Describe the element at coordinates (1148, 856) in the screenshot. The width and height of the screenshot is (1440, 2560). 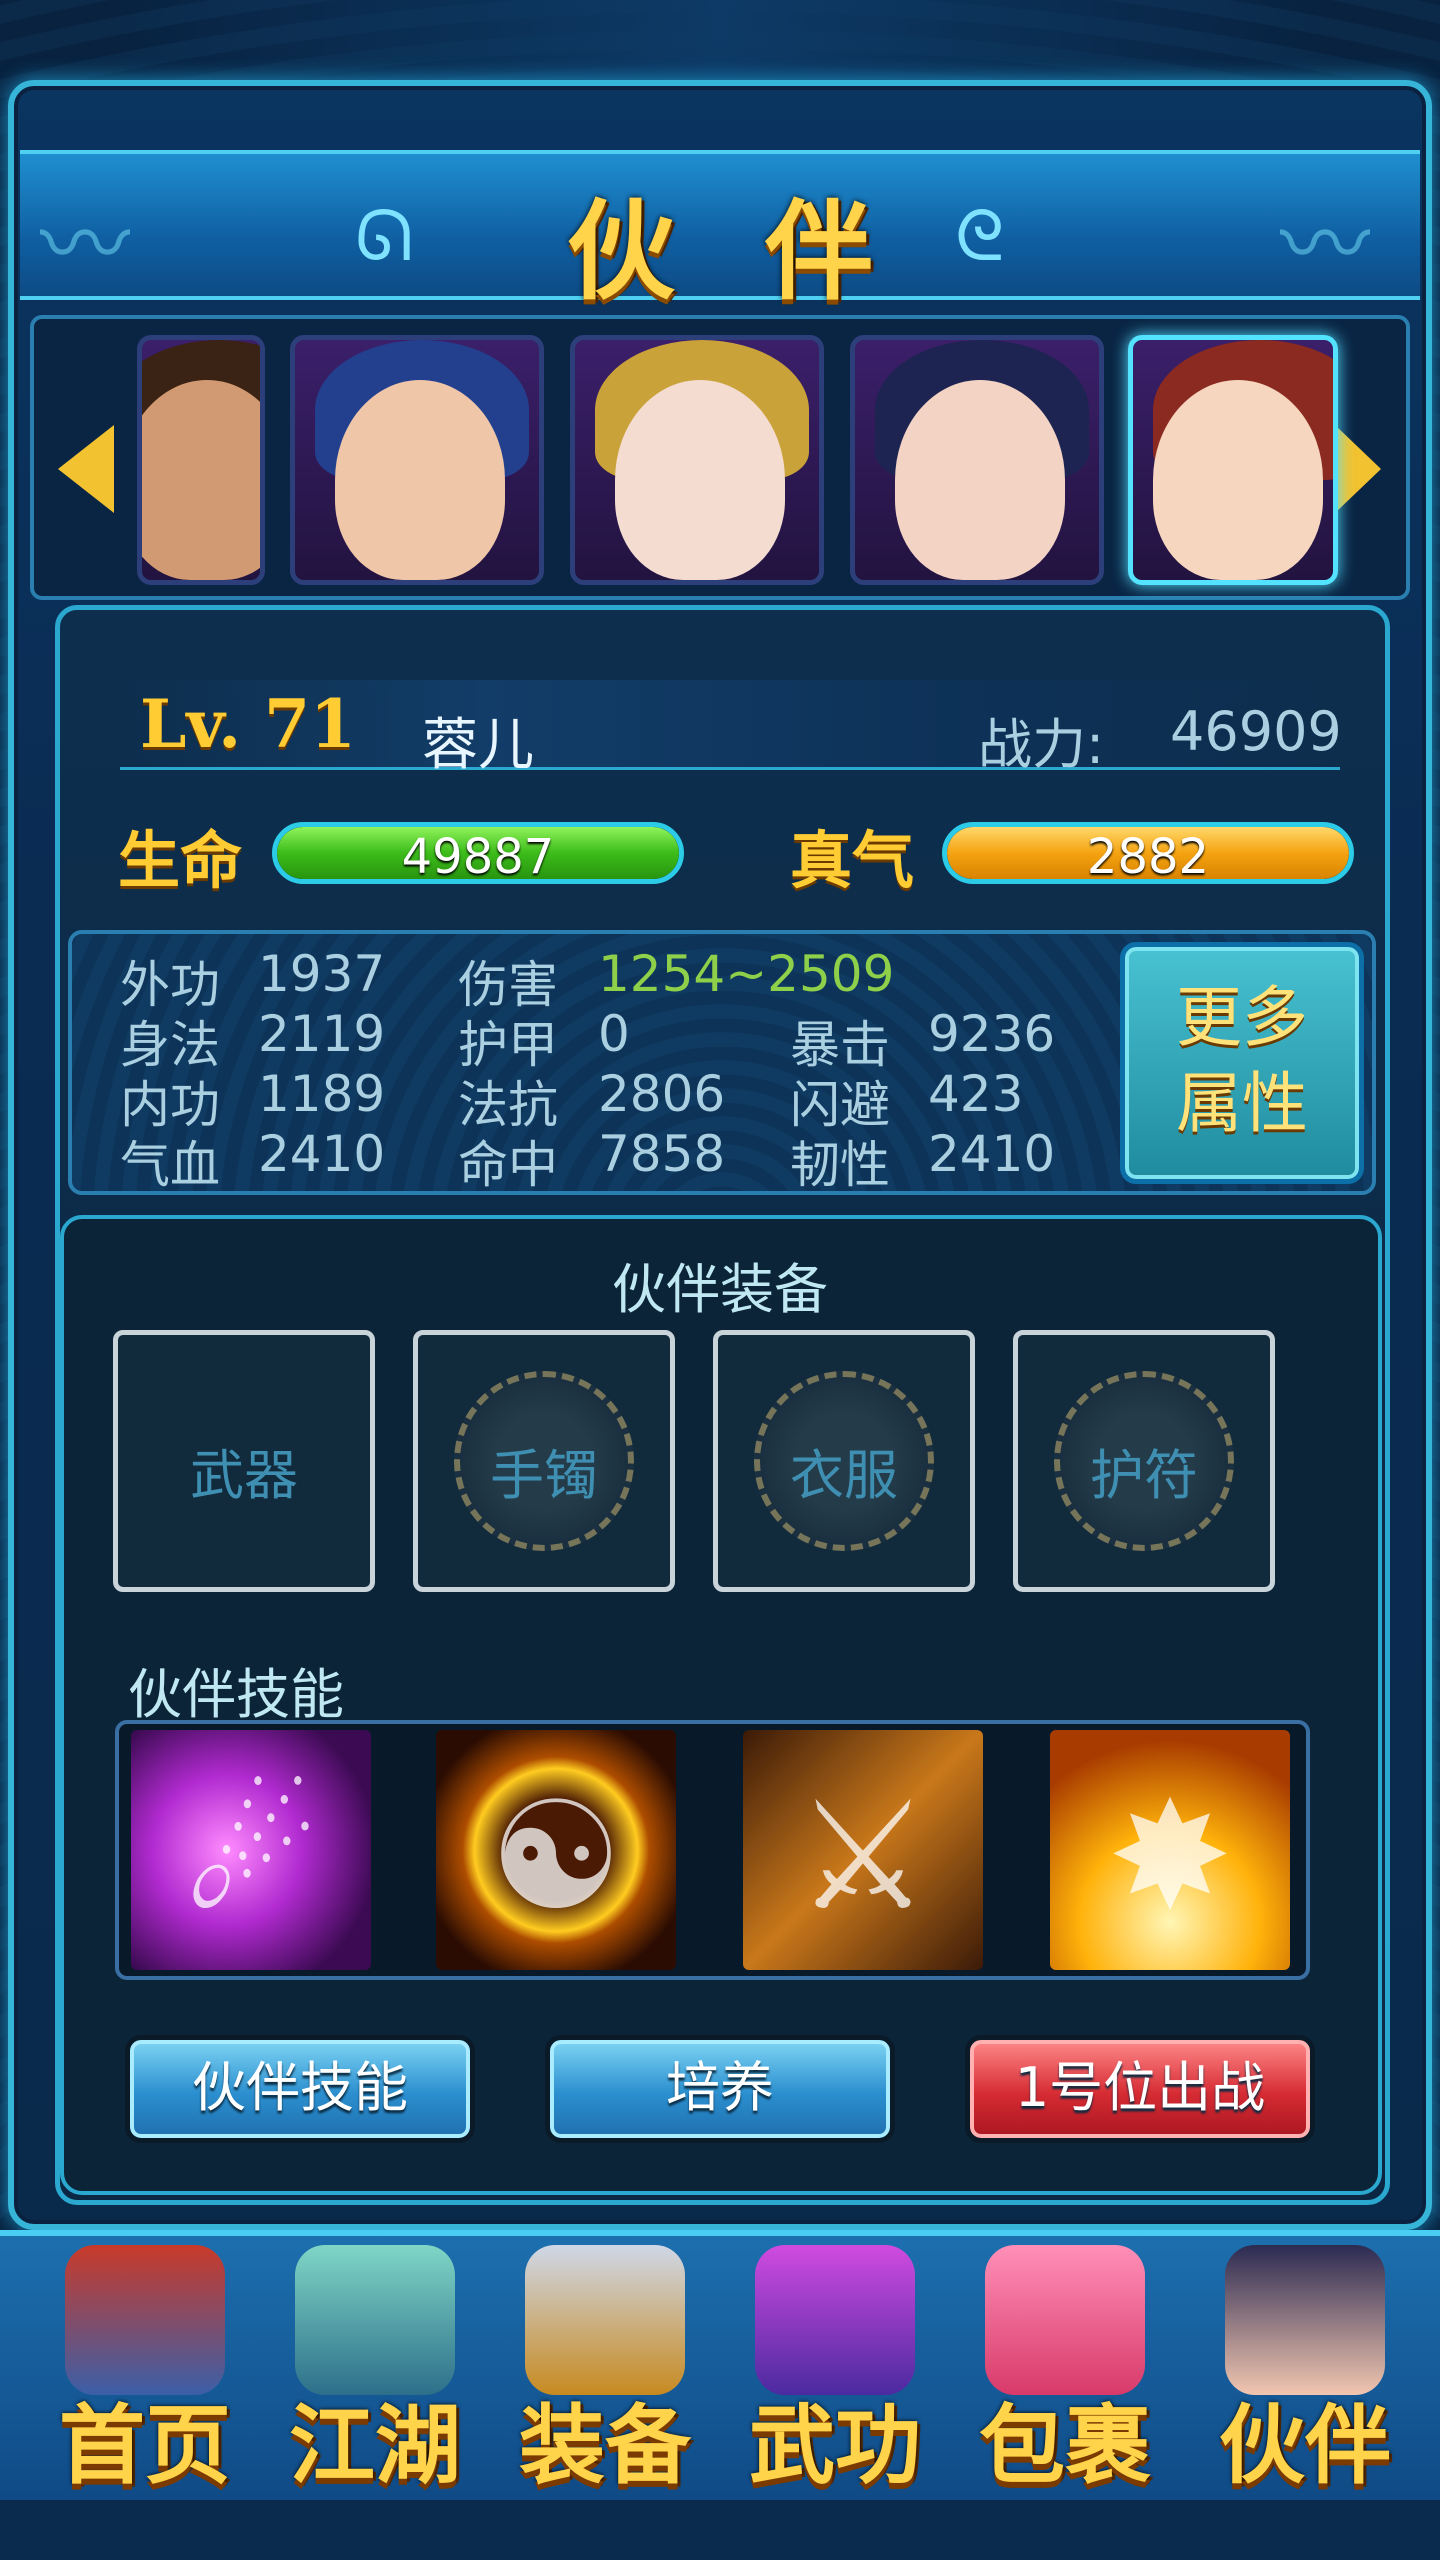
I see `mp-value: 2882` at that location.